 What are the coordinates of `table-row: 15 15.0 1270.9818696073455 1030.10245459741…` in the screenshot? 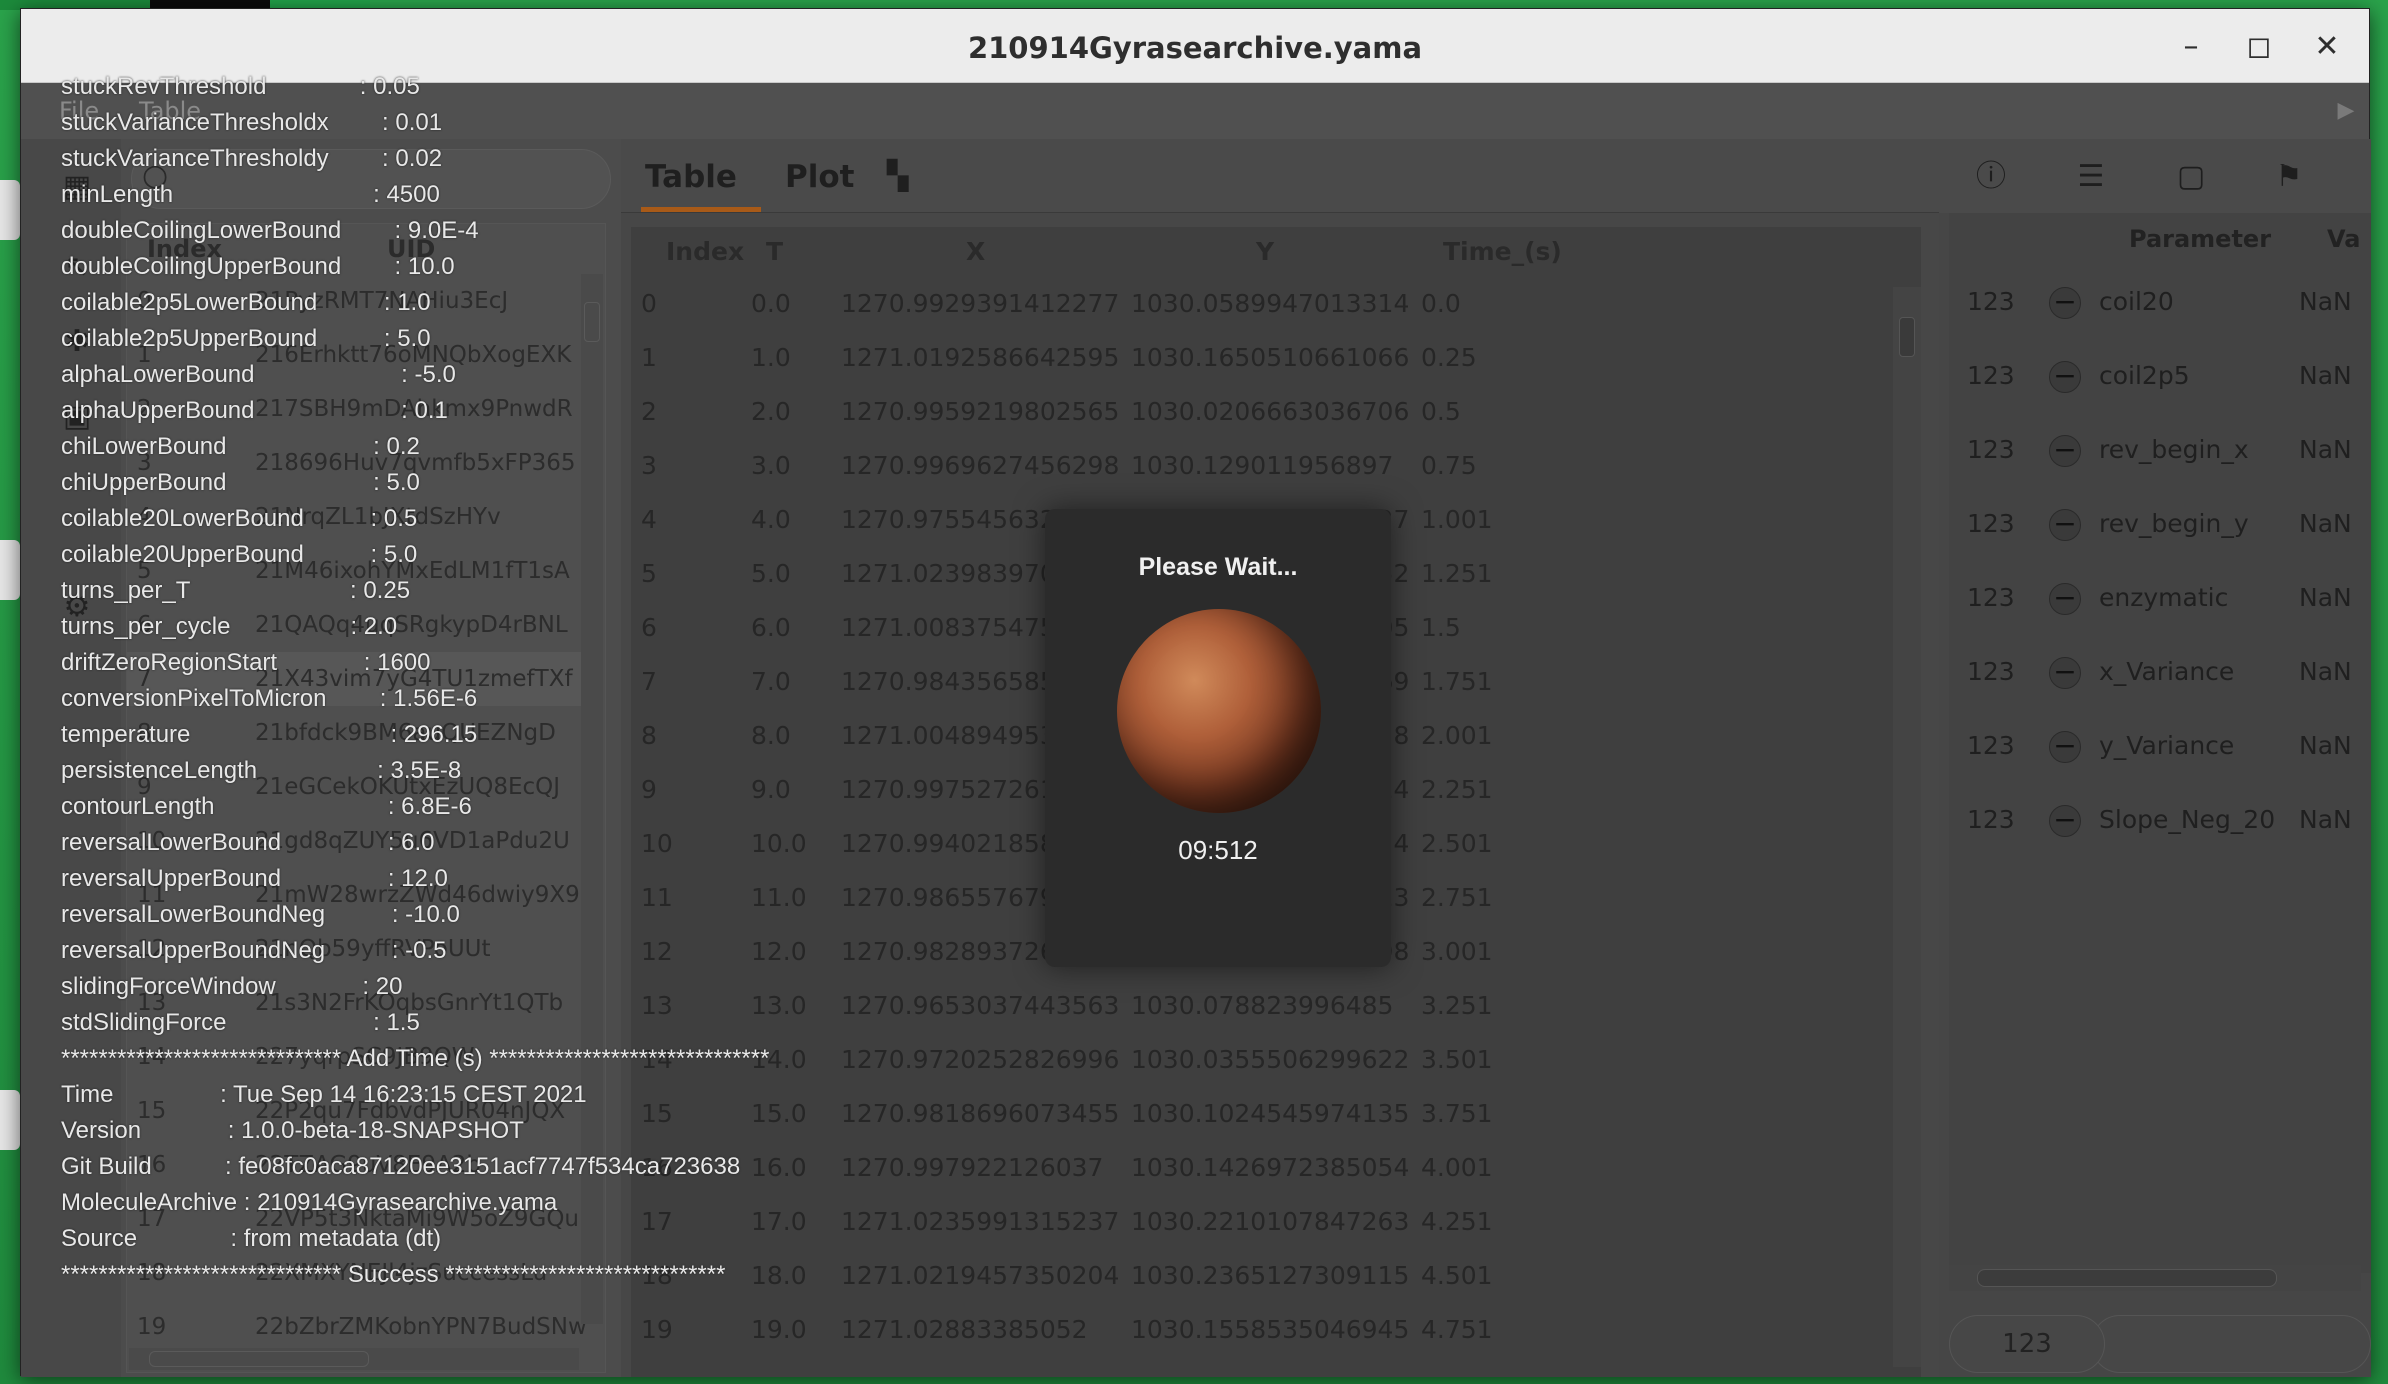 It's located at (1251, 1114).